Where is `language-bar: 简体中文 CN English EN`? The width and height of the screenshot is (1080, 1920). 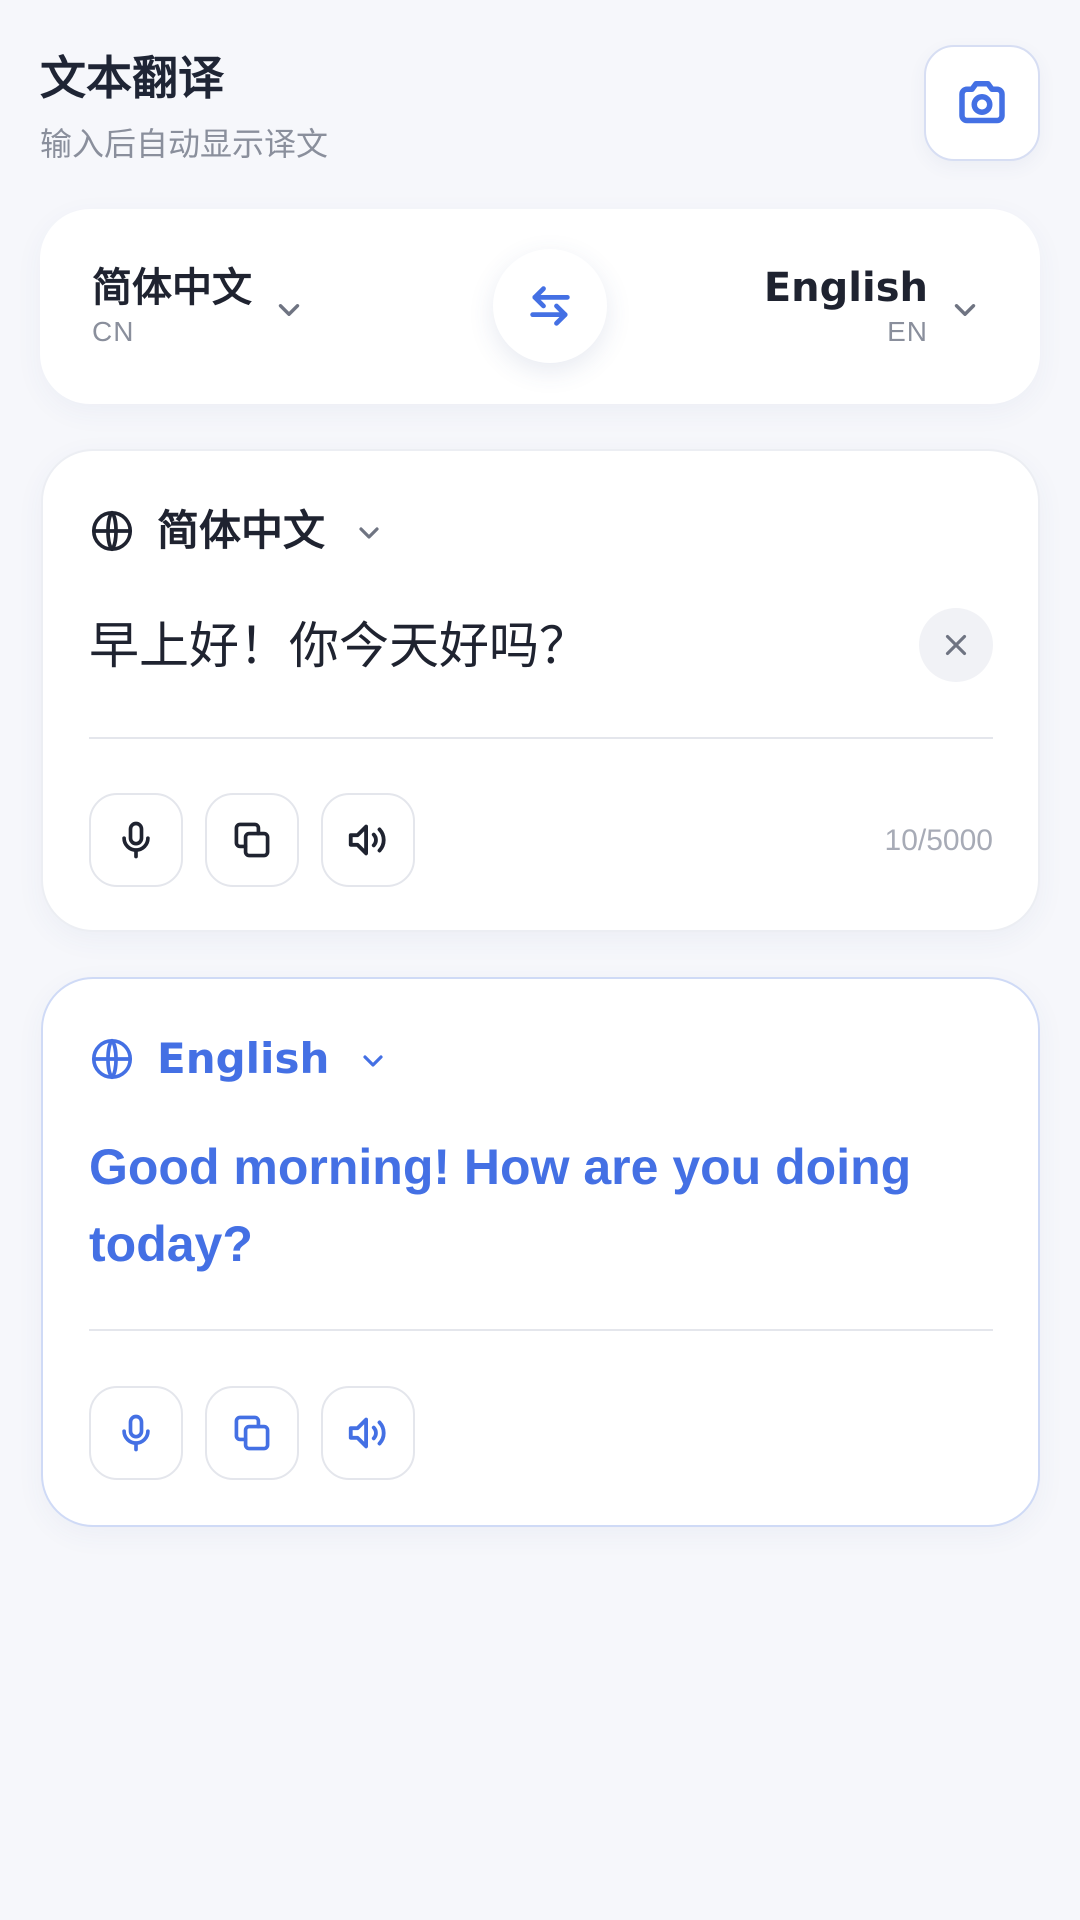 language-bar: 简体中文 CN English EN is located at coordinates (540, 306).